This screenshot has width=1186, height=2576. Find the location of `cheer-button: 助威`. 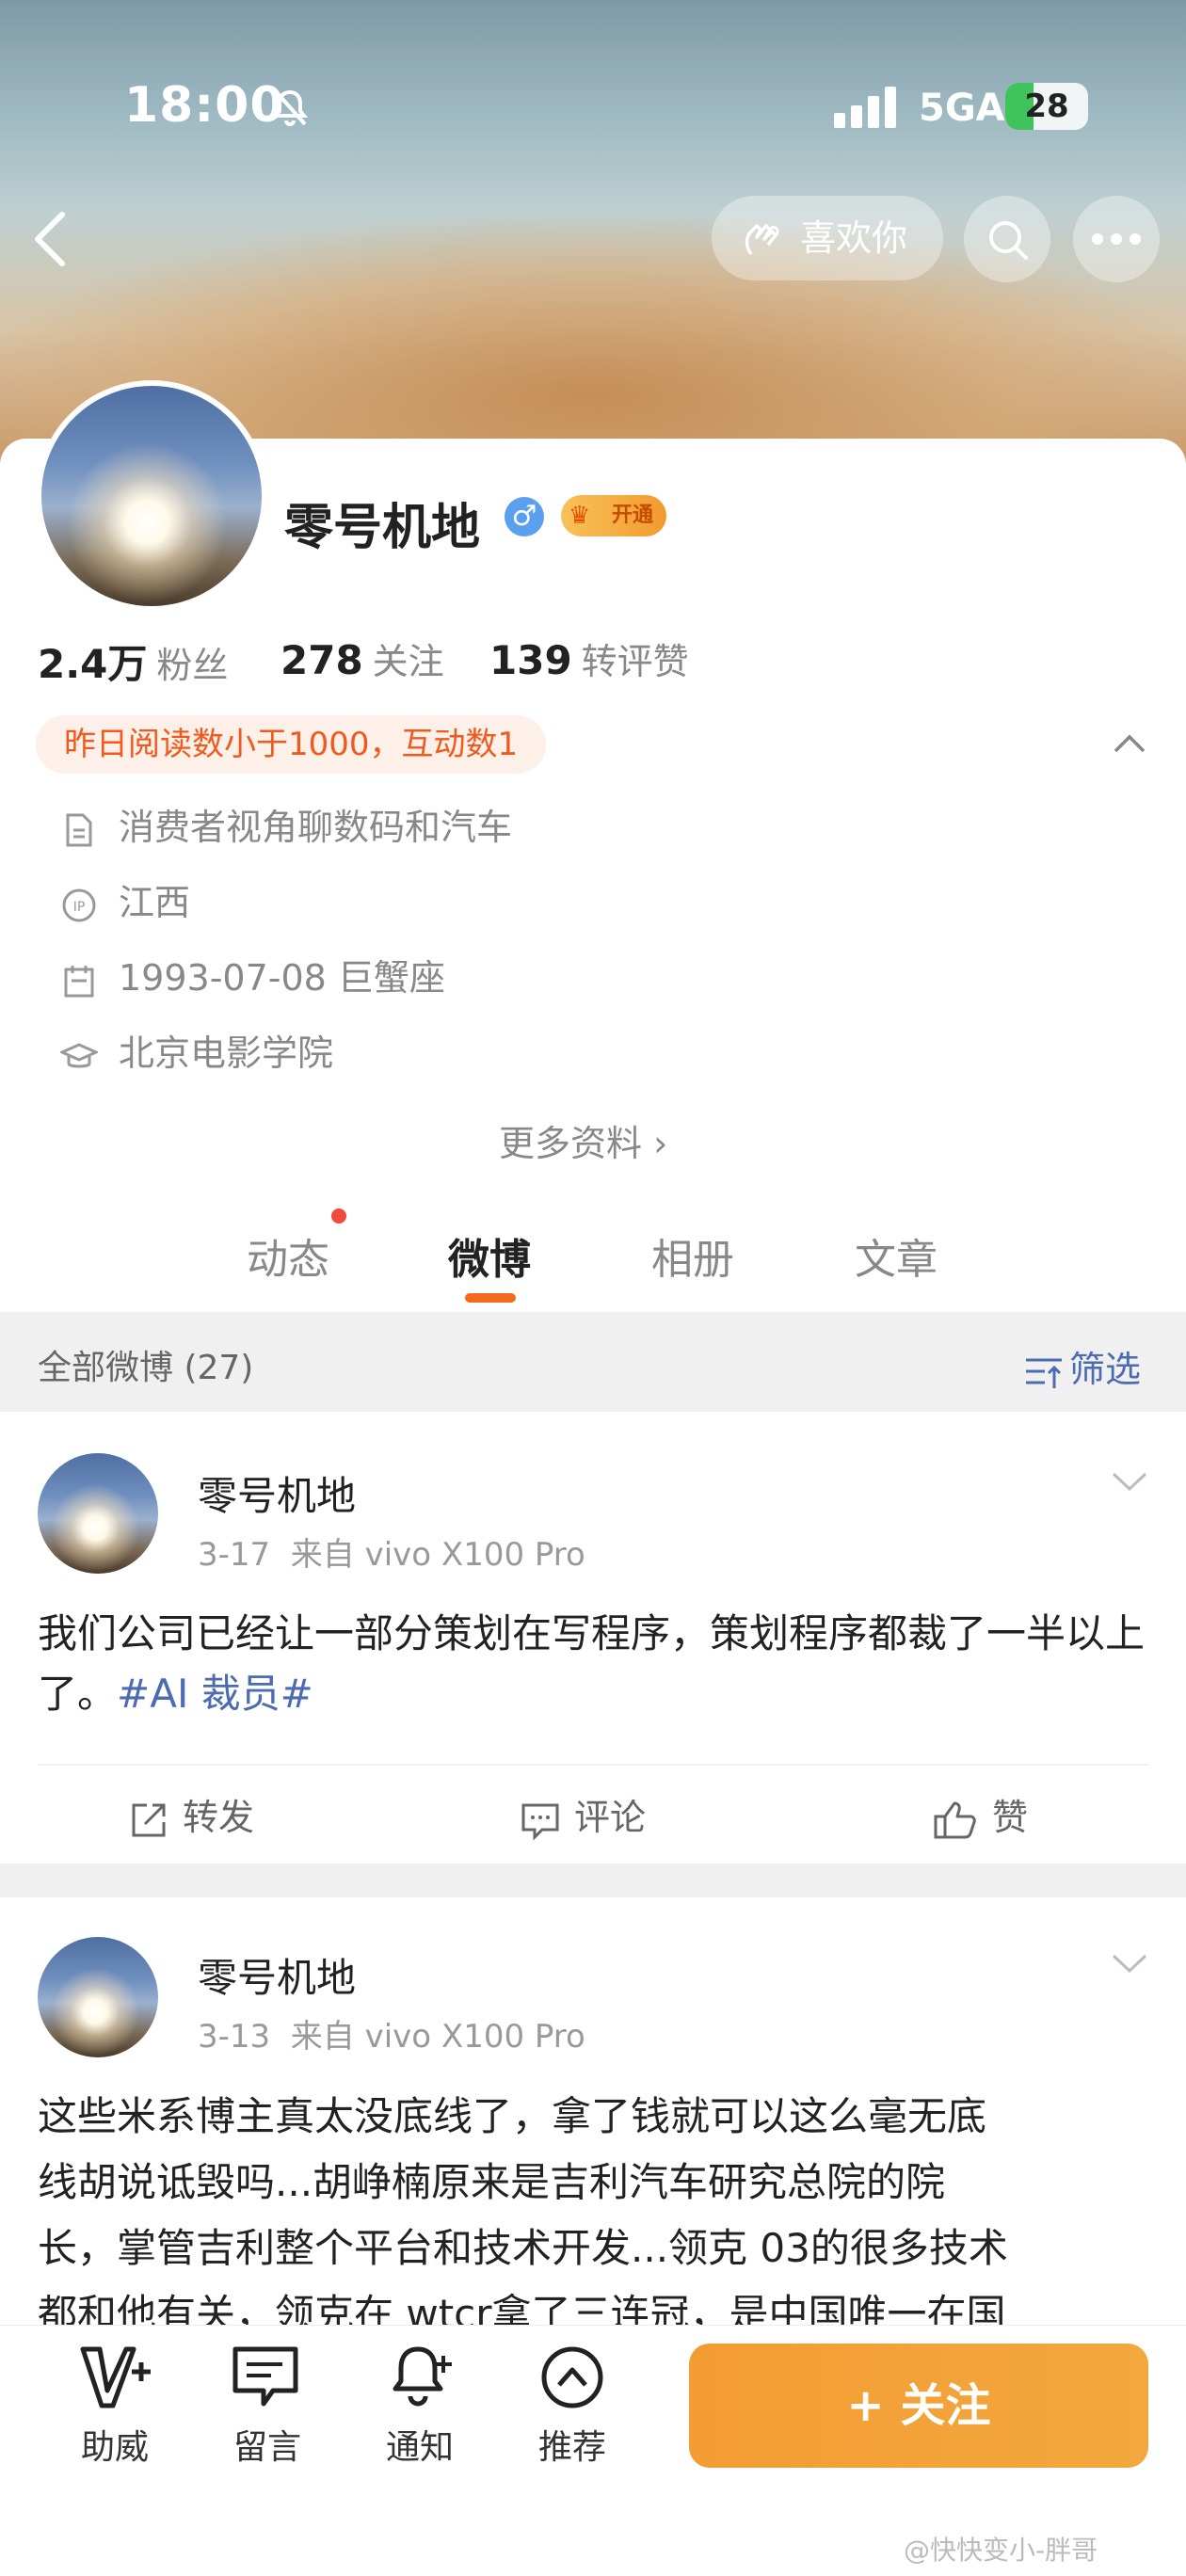

cheer-button: 助威 is located at coordinates (114, 2406).